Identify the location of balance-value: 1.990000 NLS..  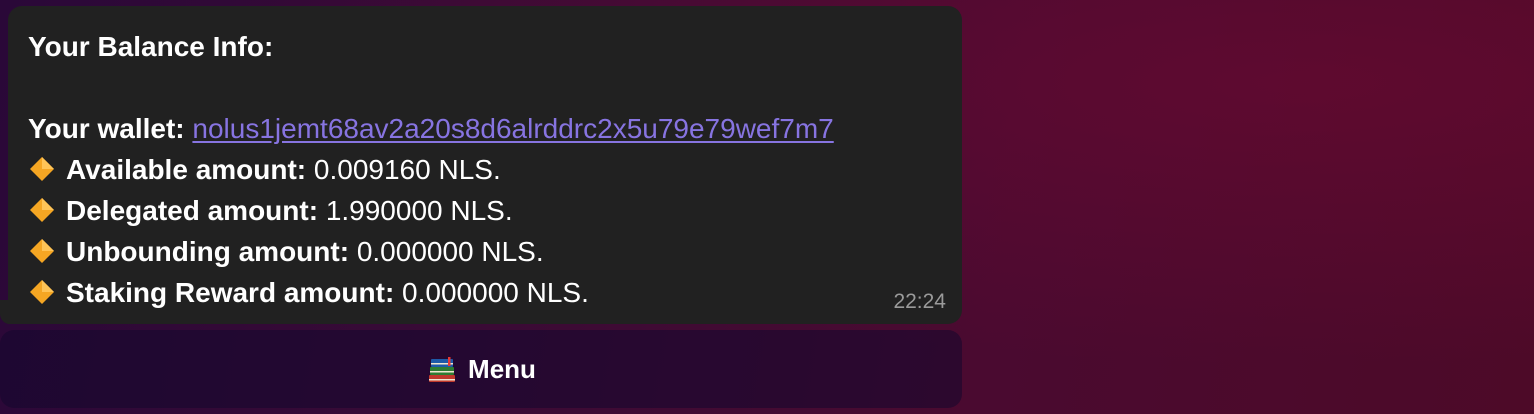
(419, 210).